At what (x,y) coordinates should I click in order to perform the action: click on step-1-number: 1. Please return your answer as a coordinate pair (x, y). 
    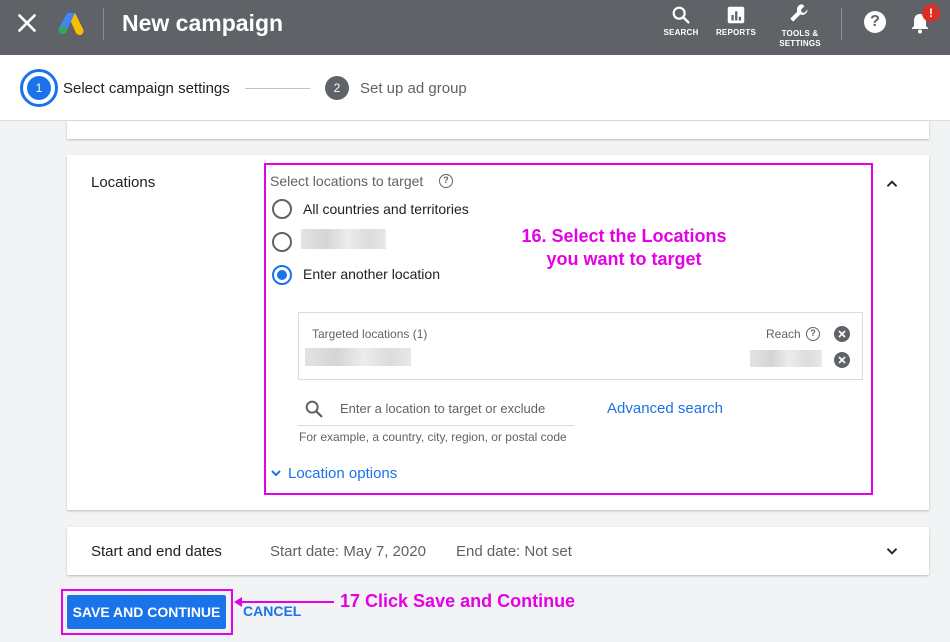
    Looking at the image, I should click on (39, 88).